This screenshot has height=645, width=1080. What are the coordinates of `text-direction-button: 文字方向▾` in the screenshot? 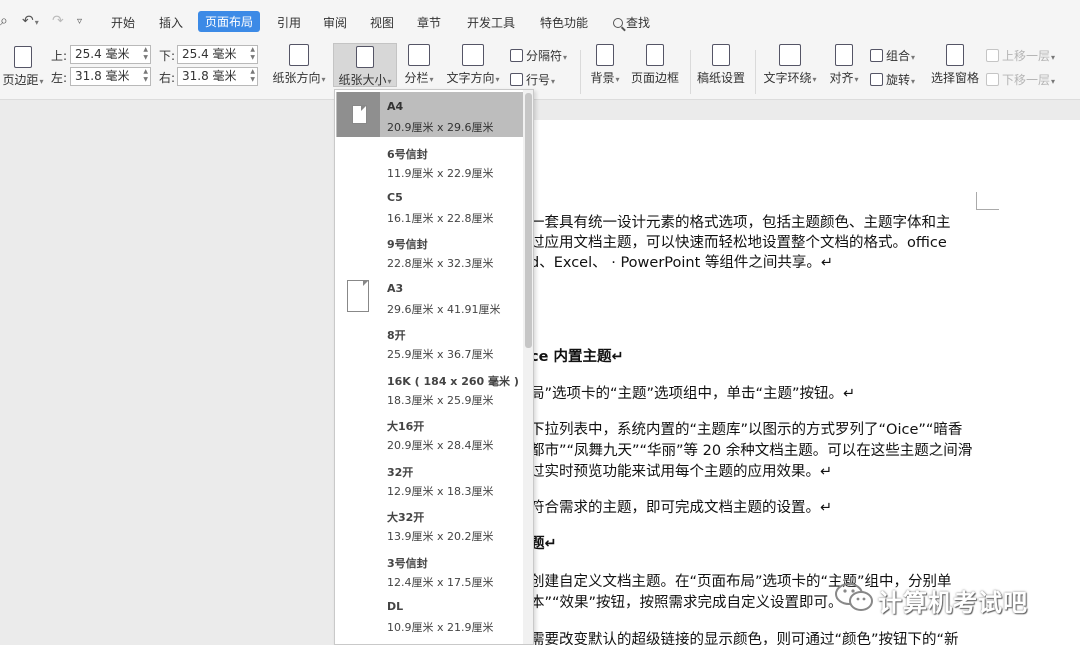 It's located at (473, 65).